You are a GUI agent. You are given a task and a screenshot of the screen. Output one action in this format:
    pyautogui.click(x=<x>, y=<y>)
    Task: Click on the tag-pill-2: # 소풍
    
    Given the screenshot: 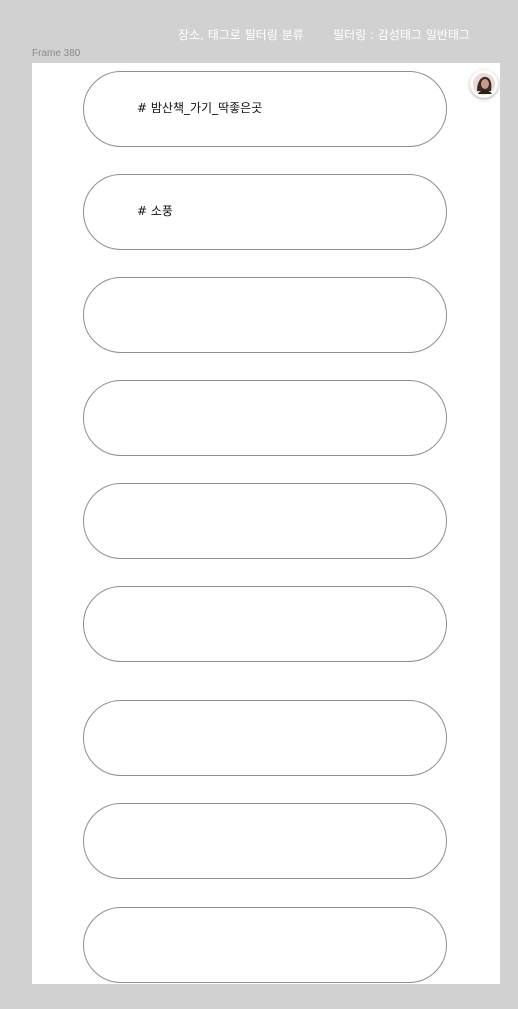 What is the action you would take?
    pyautogui.click(x=265, y=212)
    